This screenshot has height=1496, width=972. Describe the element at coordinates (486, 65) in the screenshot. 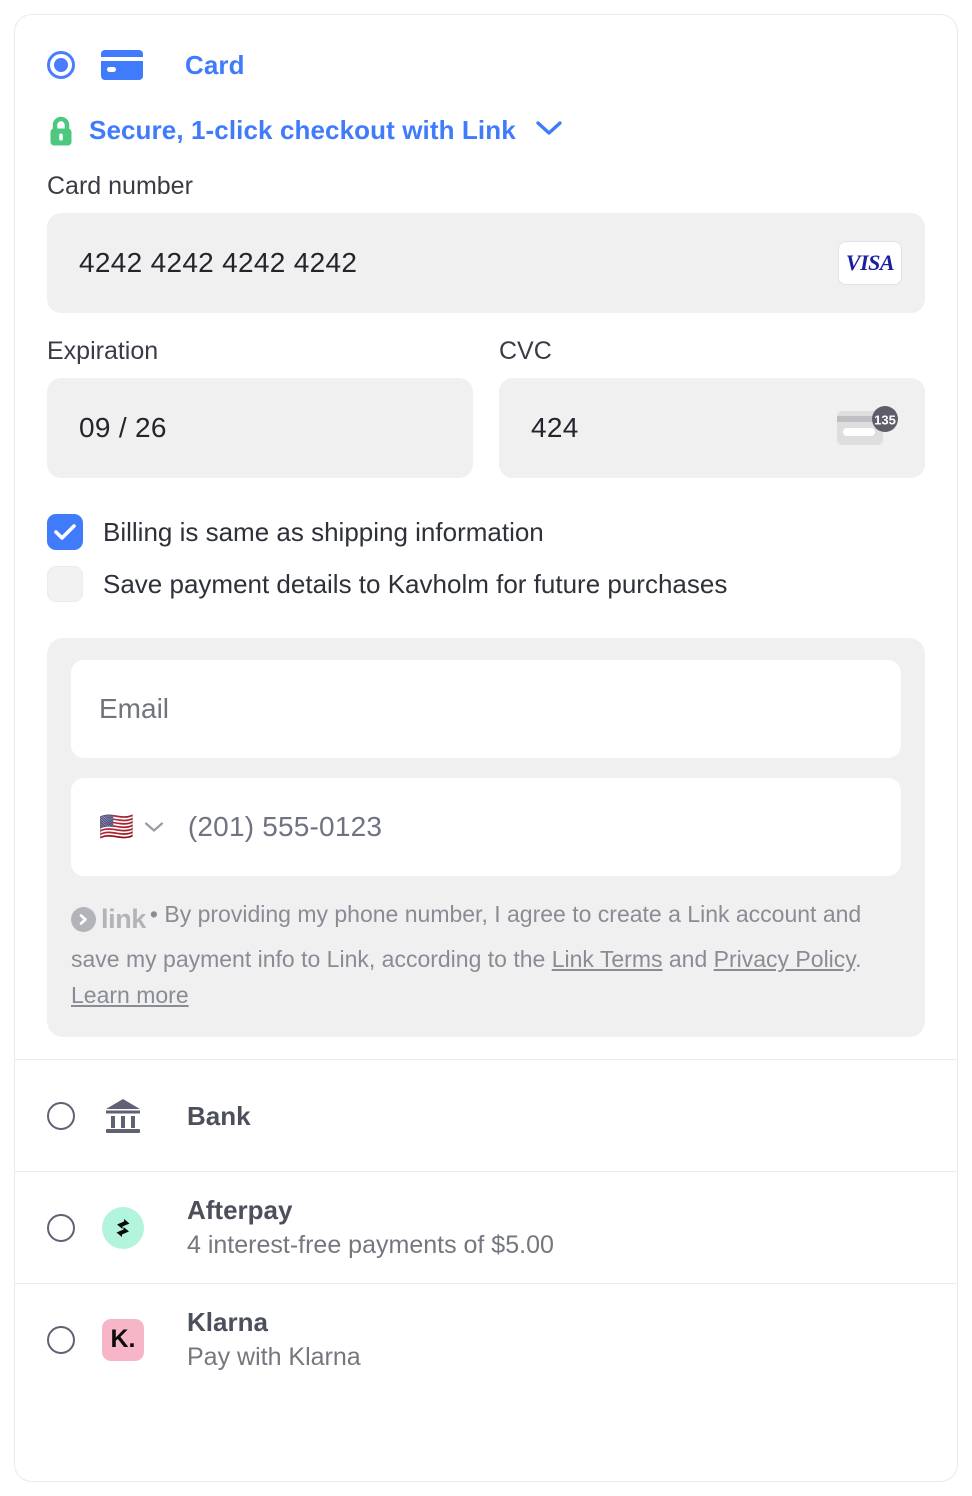

I see `card-method-header: Card` at that location.